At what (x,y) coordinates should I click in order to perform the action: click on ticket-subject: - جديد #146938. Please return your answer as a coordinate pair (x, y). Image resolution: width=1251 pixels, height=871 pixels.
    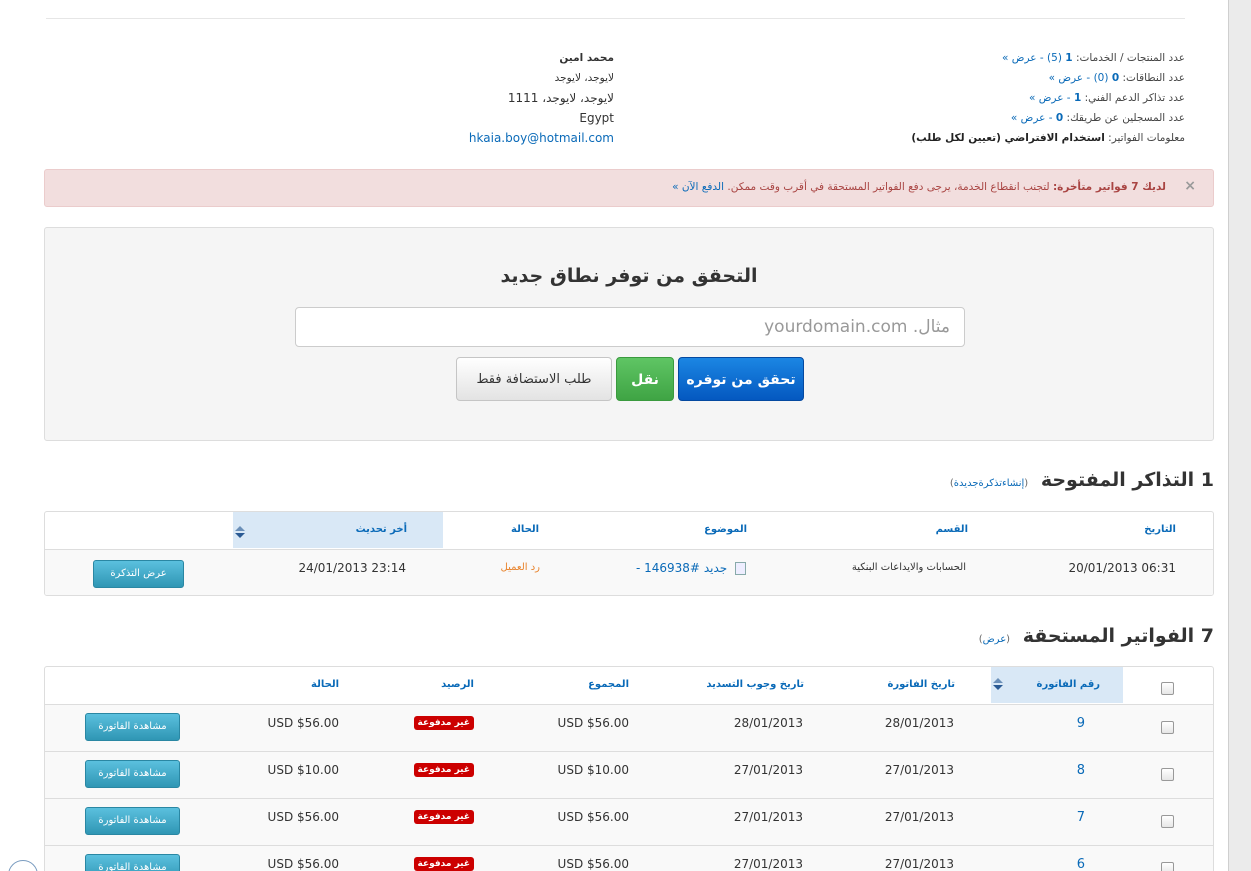
    Looking at the image, I should click on (691, 568).